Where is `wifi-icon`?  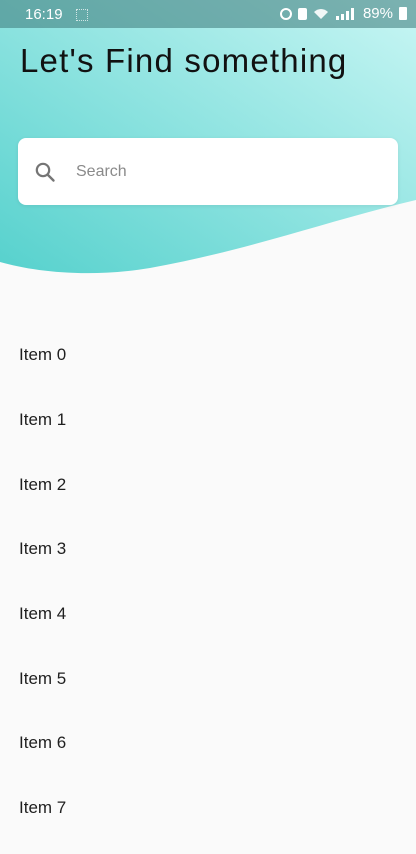 wifi-icon is located at coordinates (320, 13).